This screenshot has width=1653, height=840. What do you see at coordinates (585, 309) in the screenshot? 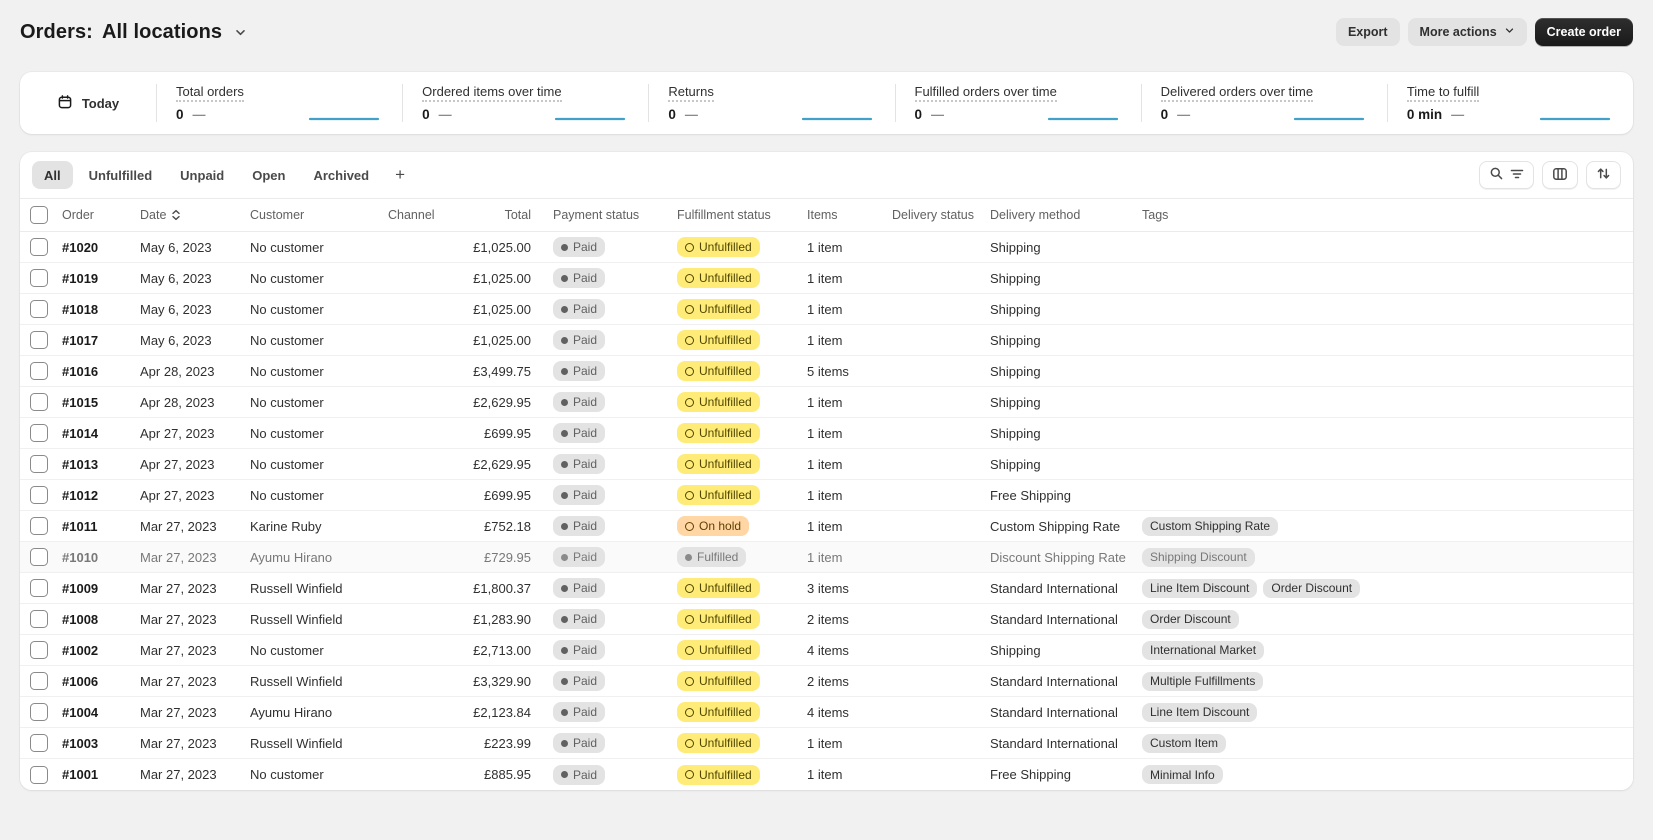
I see `badge-label: Paid` at bounding box center [585, 309].